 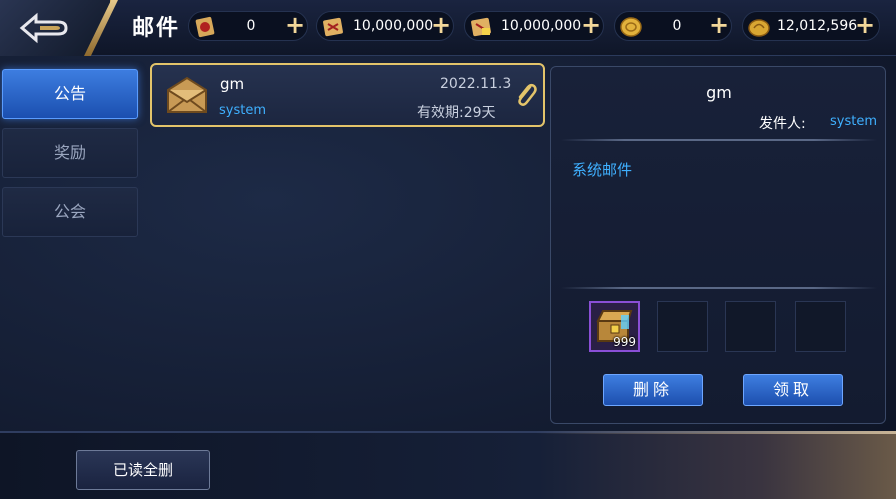 I want to click on treasure-map-icon, so click(x=333, y=27).